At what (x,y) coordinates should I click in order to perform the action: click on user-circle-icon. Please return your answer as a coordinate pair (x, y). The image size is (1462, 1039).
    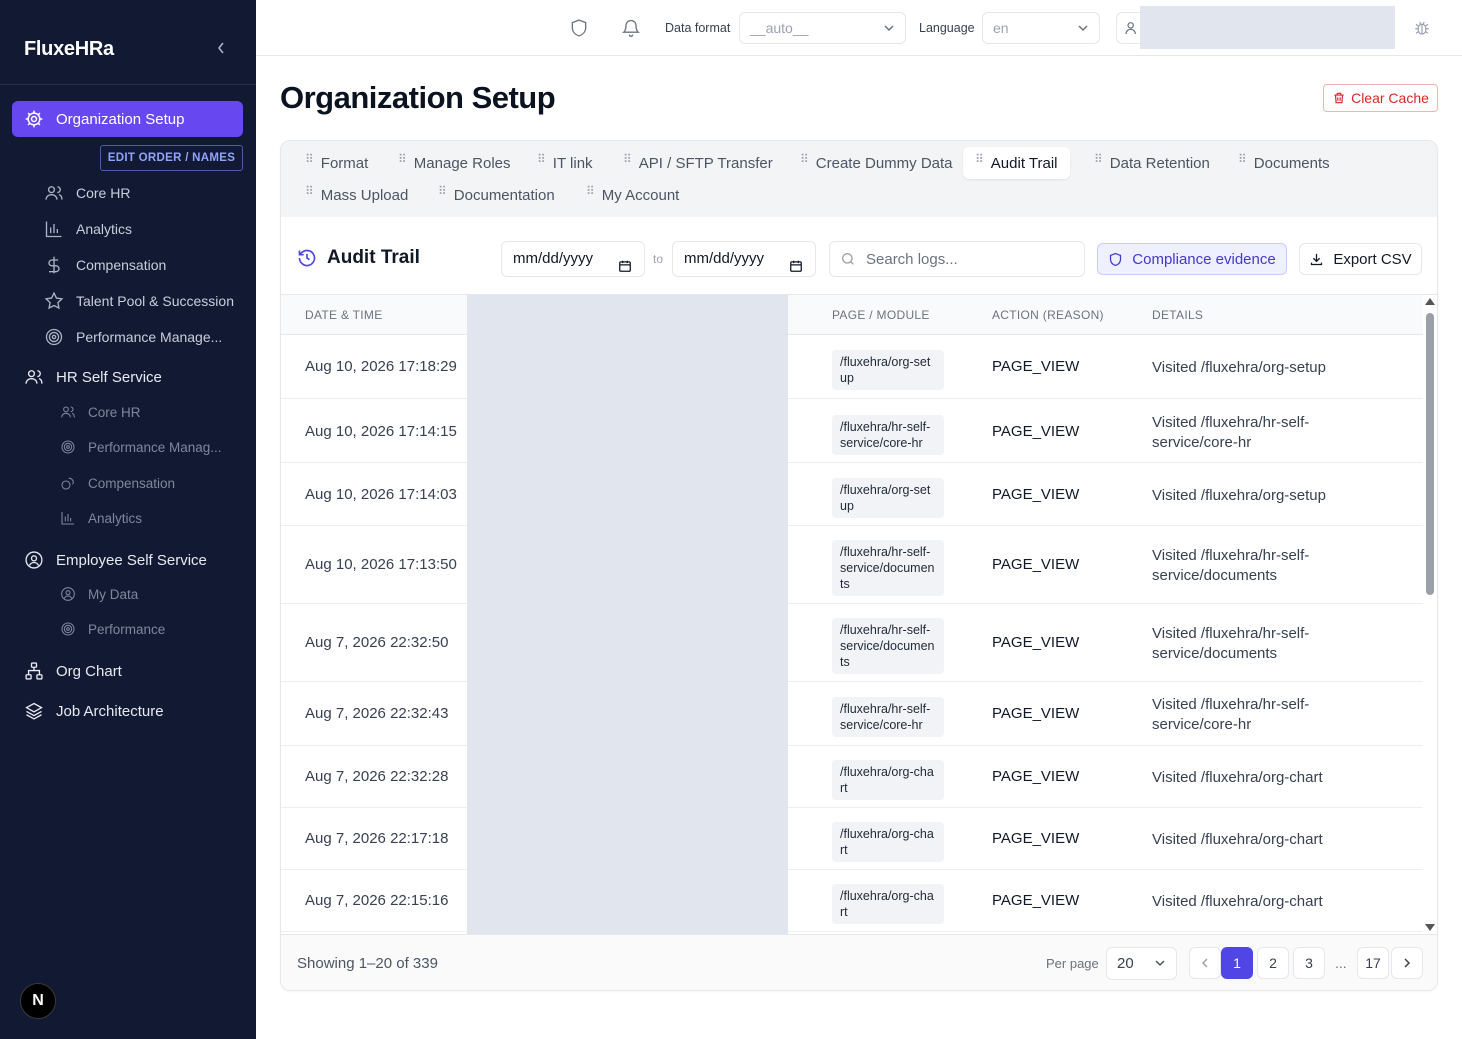
    Looking at the image, I should click on (34, 560).